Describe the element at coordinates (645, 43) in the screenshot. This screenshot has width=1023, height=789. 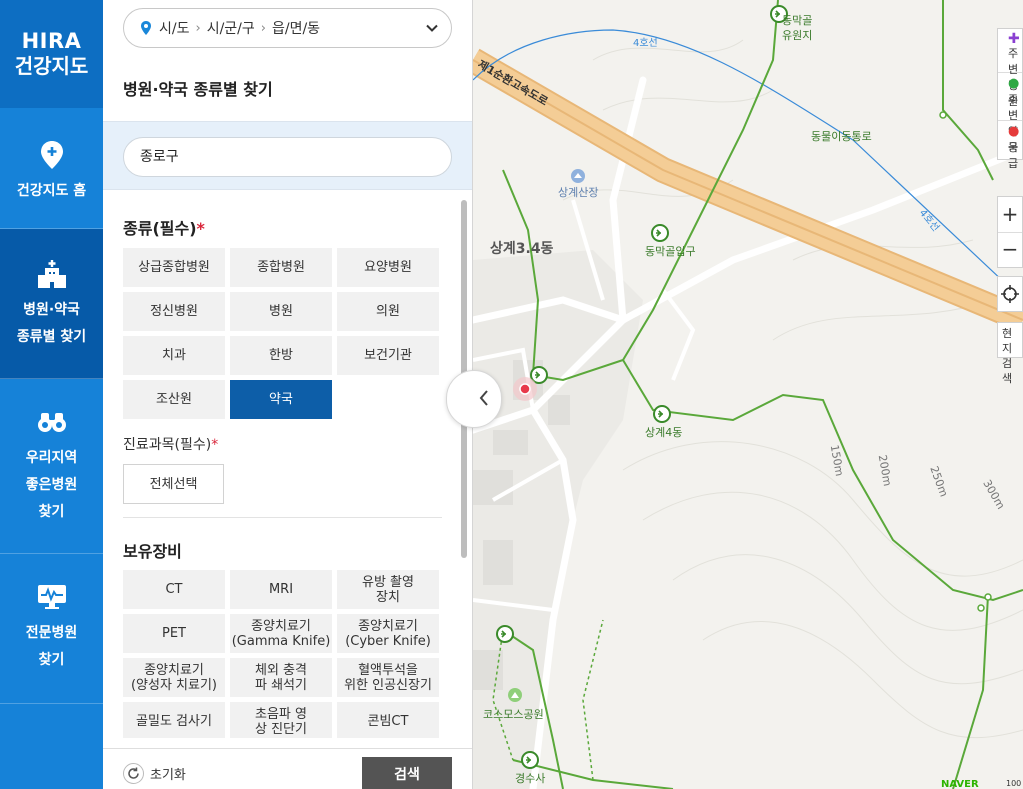
I see `map-label-line4: 4호선` at that location.